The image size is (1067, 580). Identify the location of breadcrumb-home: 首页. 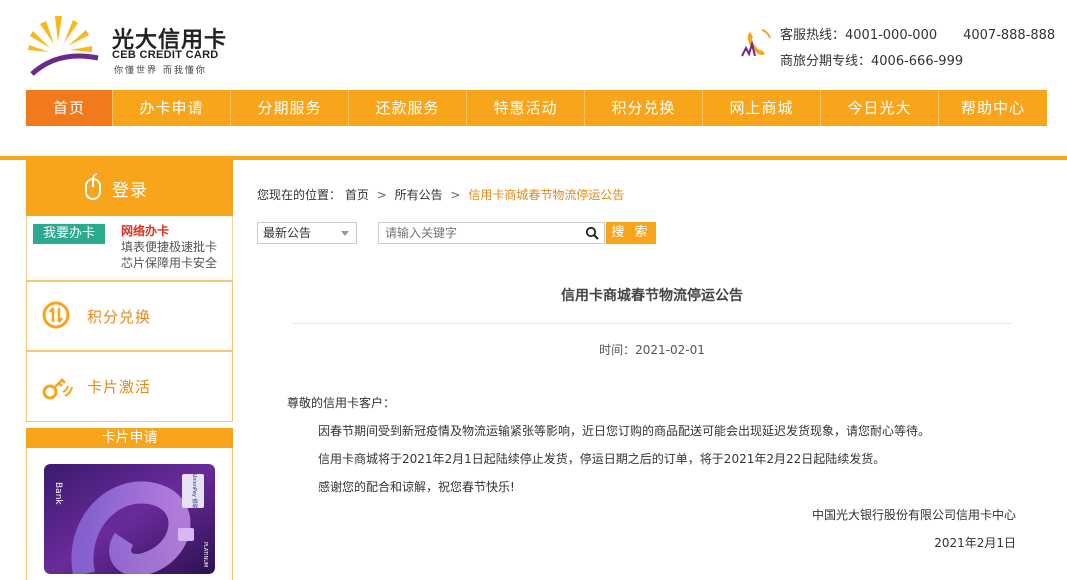
(357, 195).